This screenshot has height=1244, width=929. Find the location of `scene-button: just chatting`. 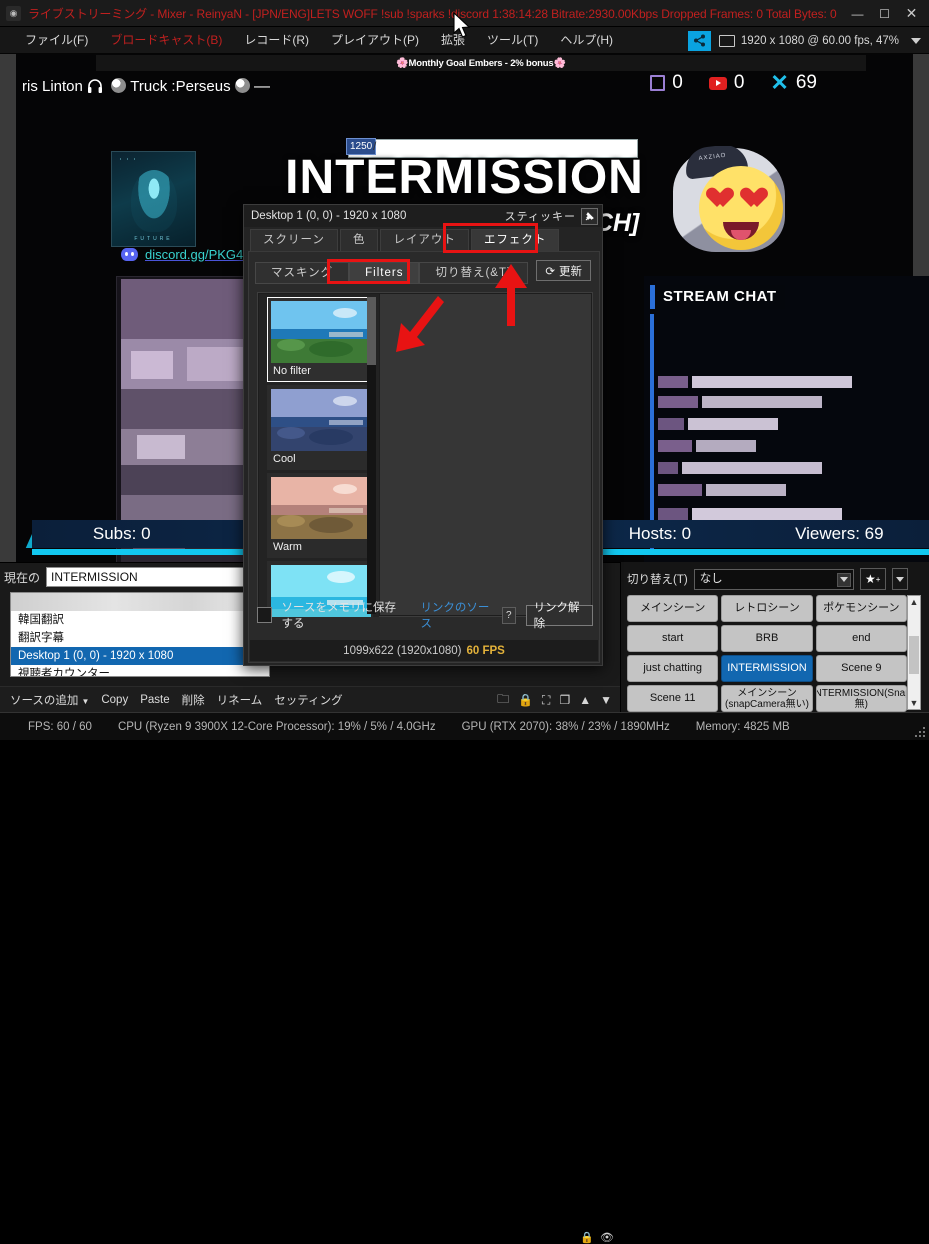

scene-button: just chatting is located at coordinates (673, 668).